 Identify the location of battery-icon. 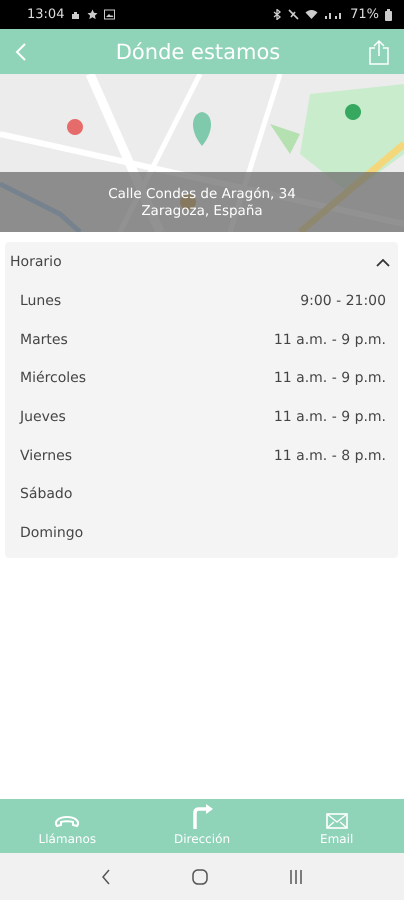
(388, 14).